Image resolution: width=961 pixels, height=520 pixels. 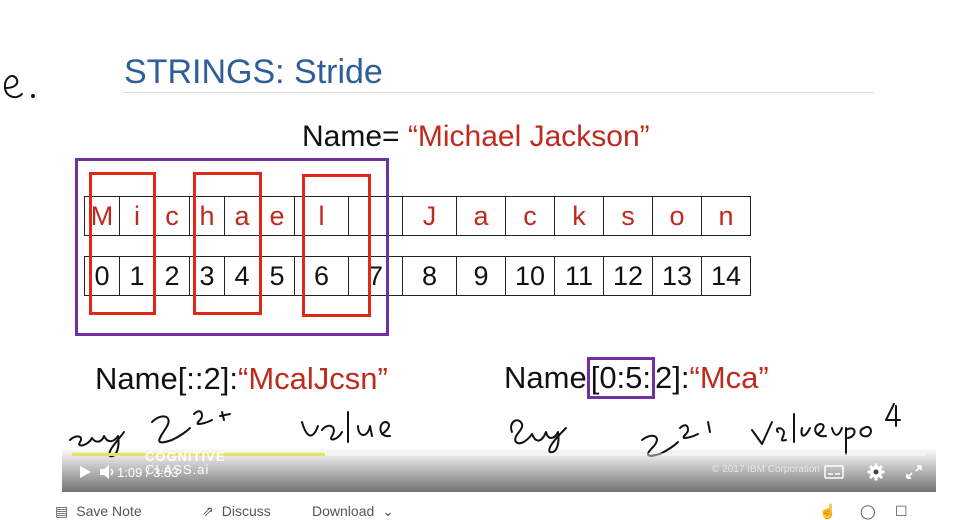 I want to click on external-link-icon: ⇗, so click(x=208, y=511).